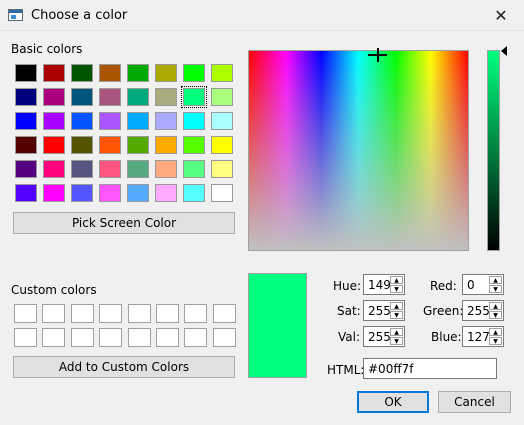  I want to click on red-spinbox: 0 ▲ ▼, so click(483, 284).